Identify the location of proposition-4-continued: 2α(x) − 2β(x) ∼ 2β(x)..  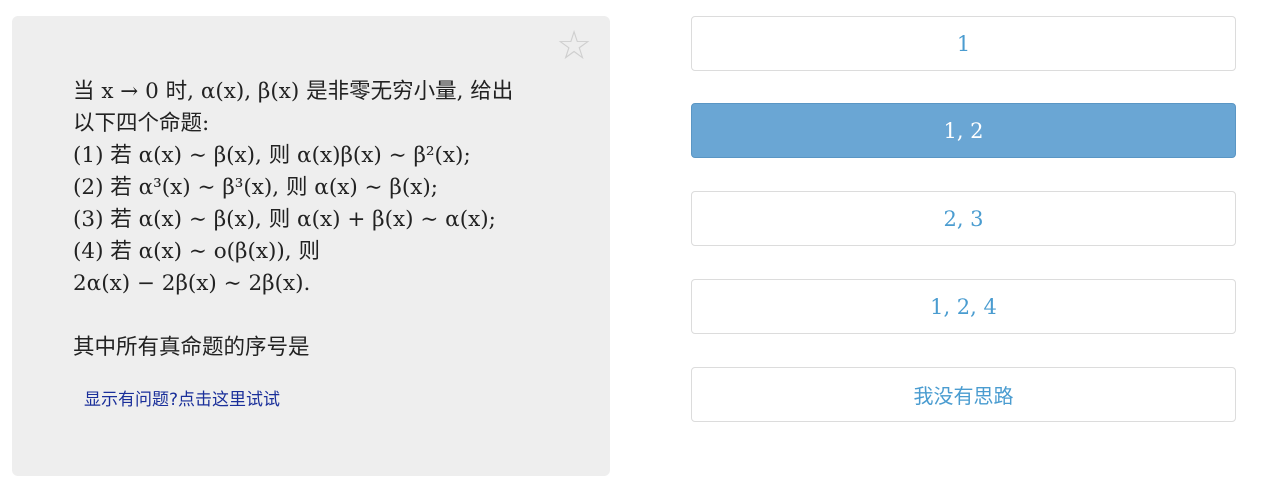
(192, 283).